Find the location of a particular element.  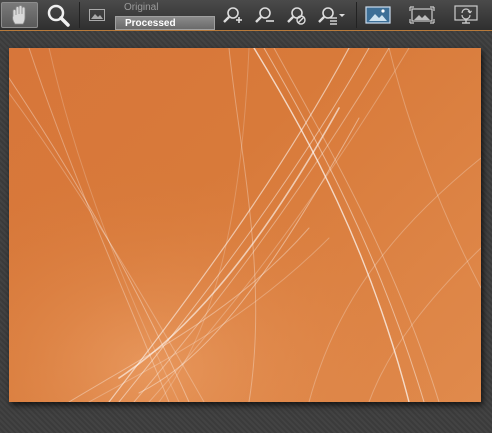

fit-screen-button is located at coordinates (466, 15).